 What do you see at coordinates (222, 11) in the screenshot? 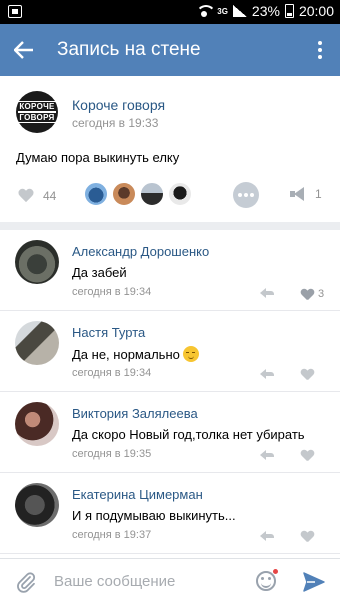
I see `network-type: 3G` at bounding box center [222, 11].